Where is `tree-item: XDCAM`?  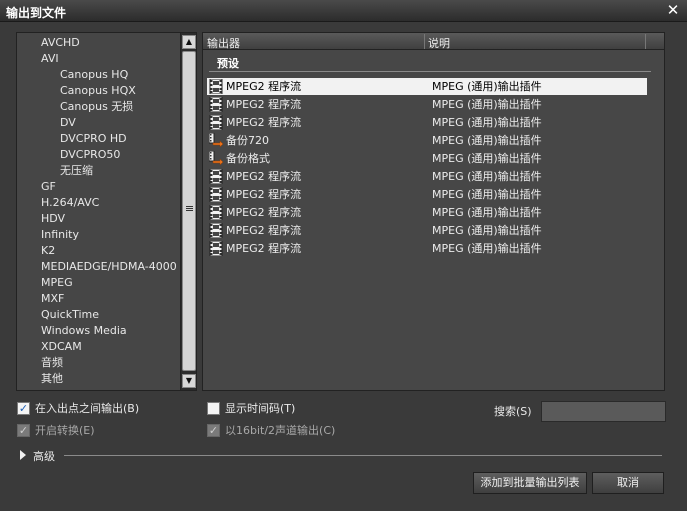
tree-item: XDCAM is located at coordinates (61, 347).